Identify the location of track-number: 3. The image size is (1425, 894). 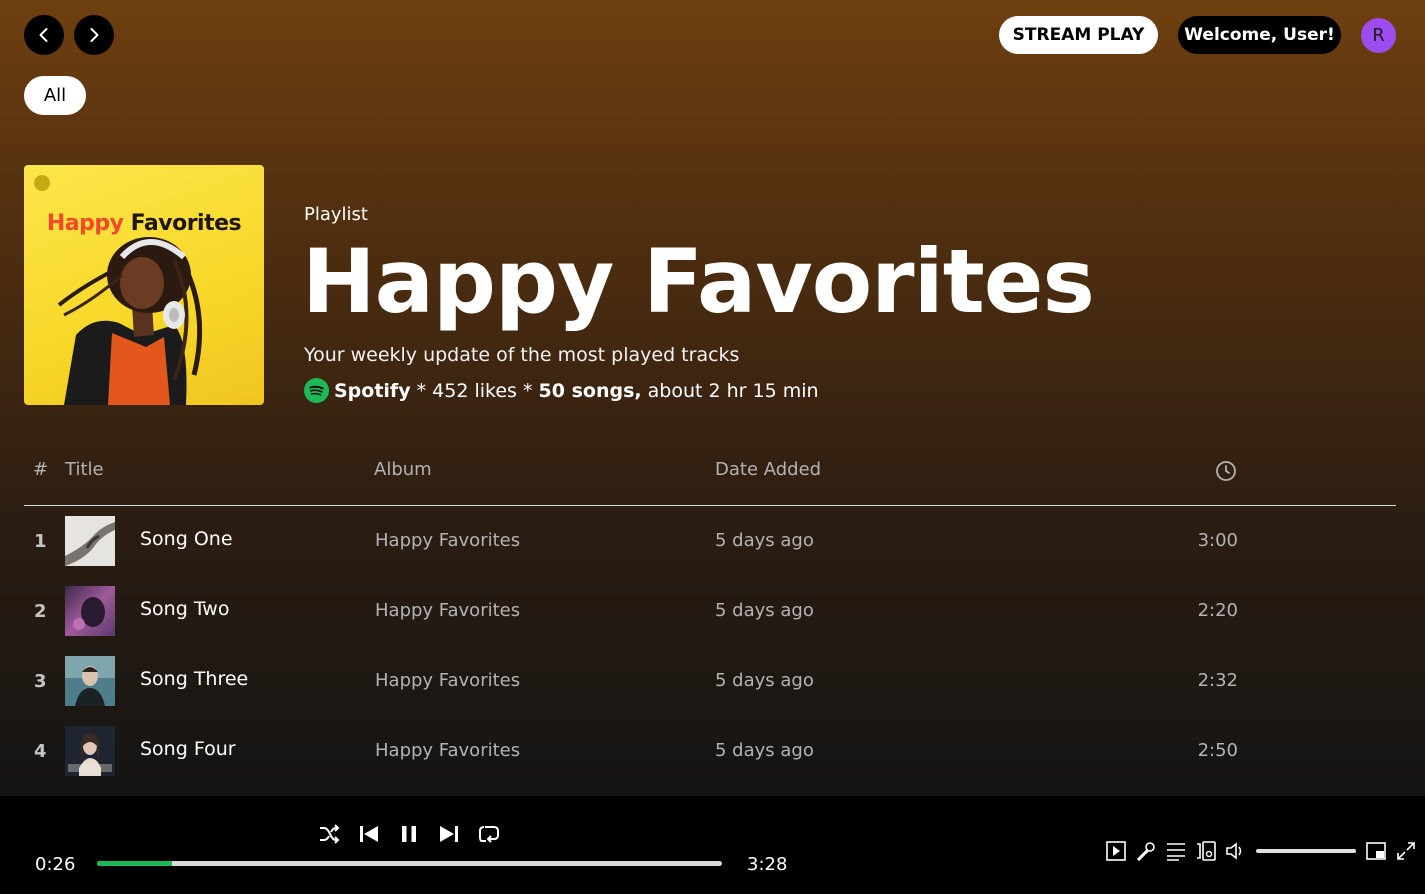
(40, 681).